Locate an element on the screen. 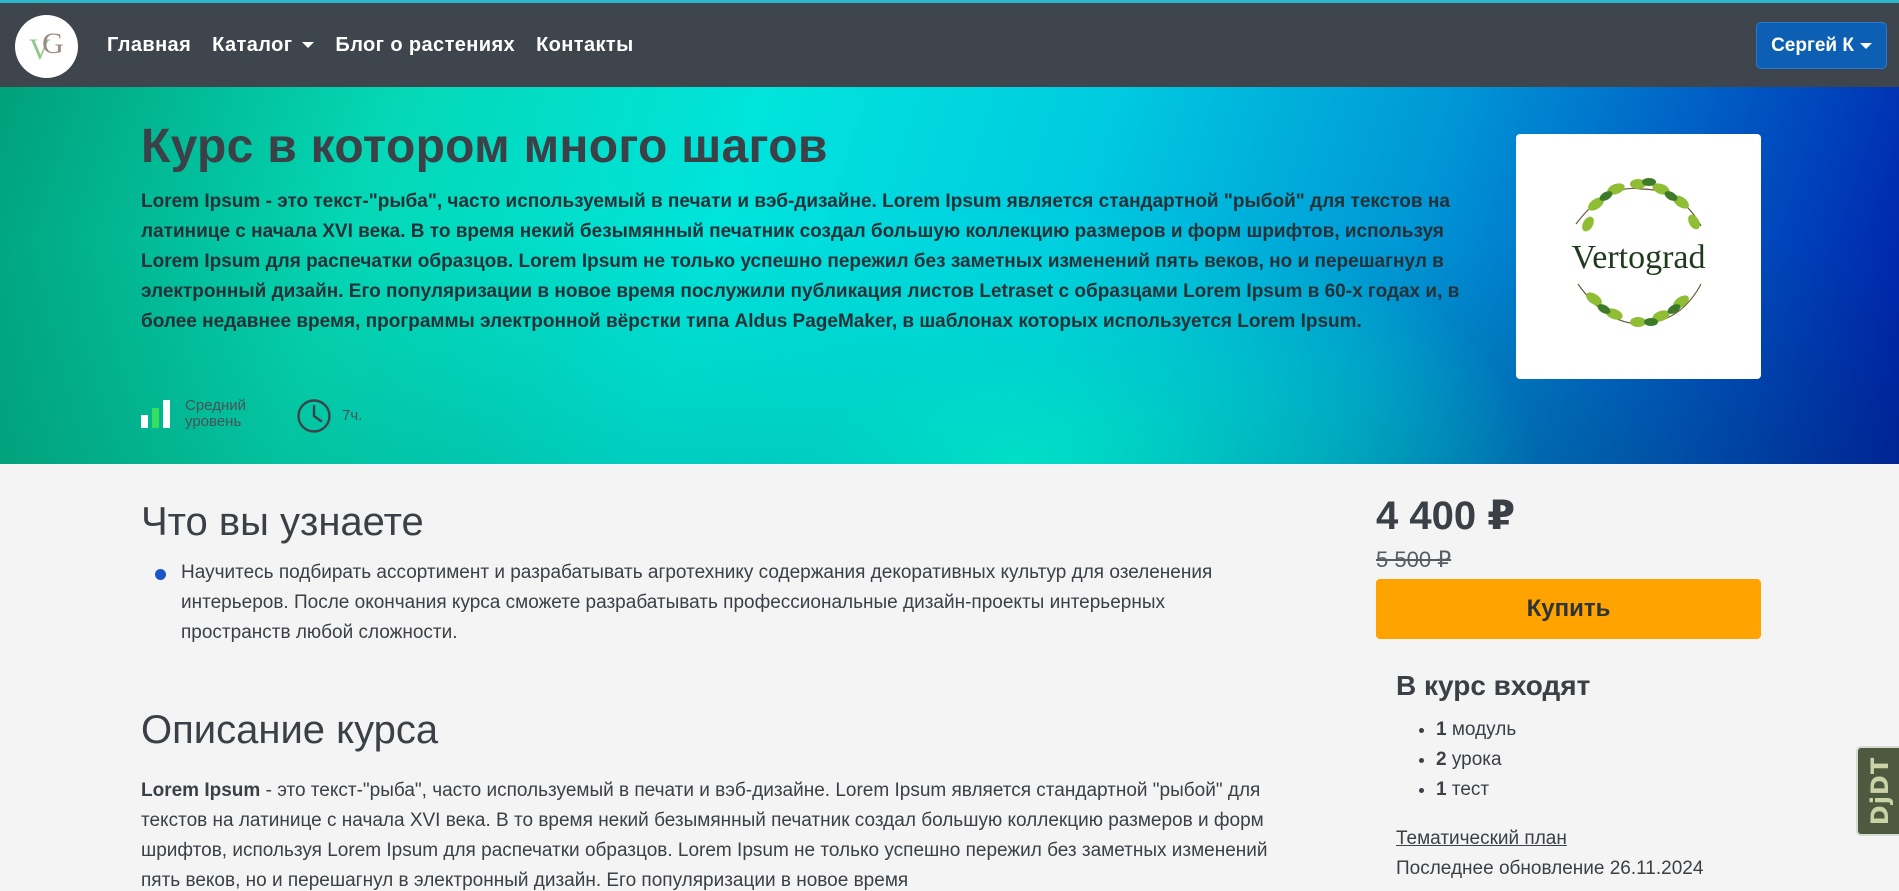 This screenshot has height=891, width=1899. course-image-text: Vertograd is located at coordinates (1638, 257).